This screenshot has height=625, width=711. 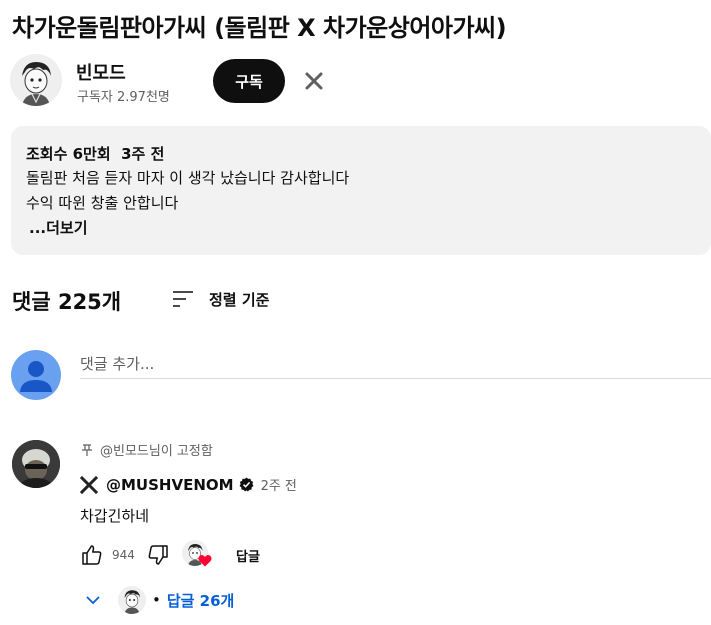 I want to click on default-user-icon, so click(x=36, y=376).